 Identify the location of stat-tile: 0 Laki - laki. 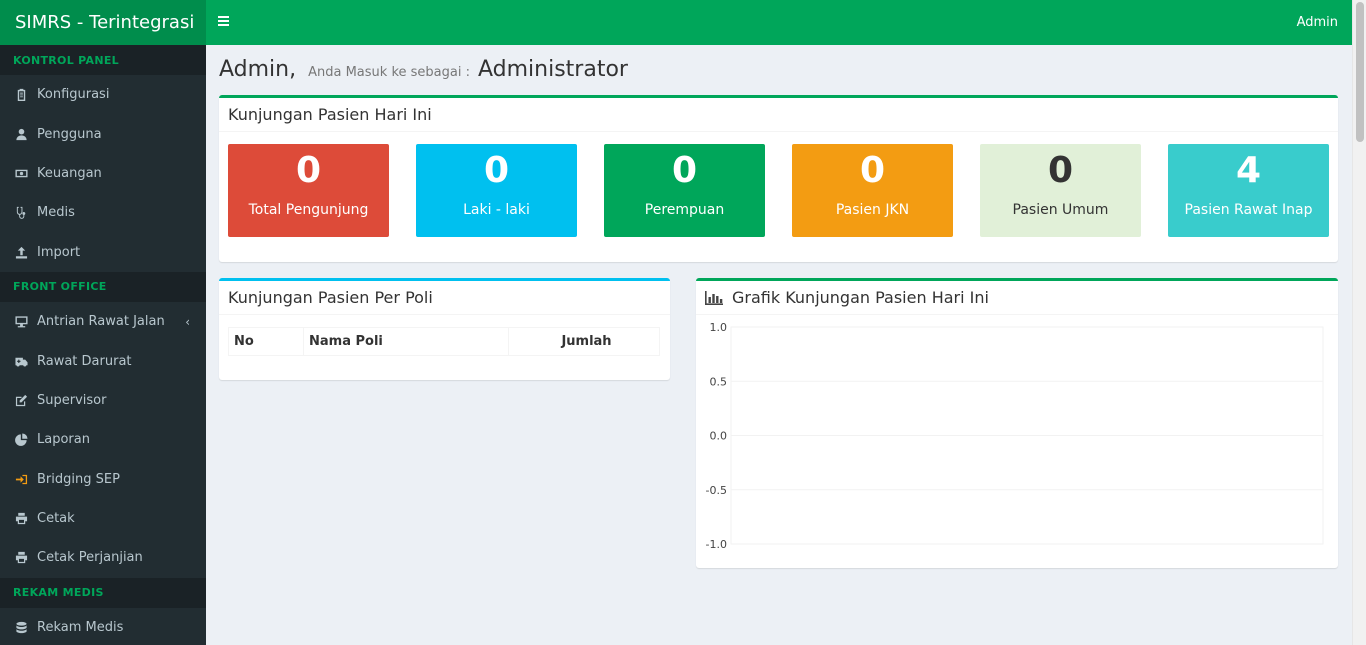
(496, 190).